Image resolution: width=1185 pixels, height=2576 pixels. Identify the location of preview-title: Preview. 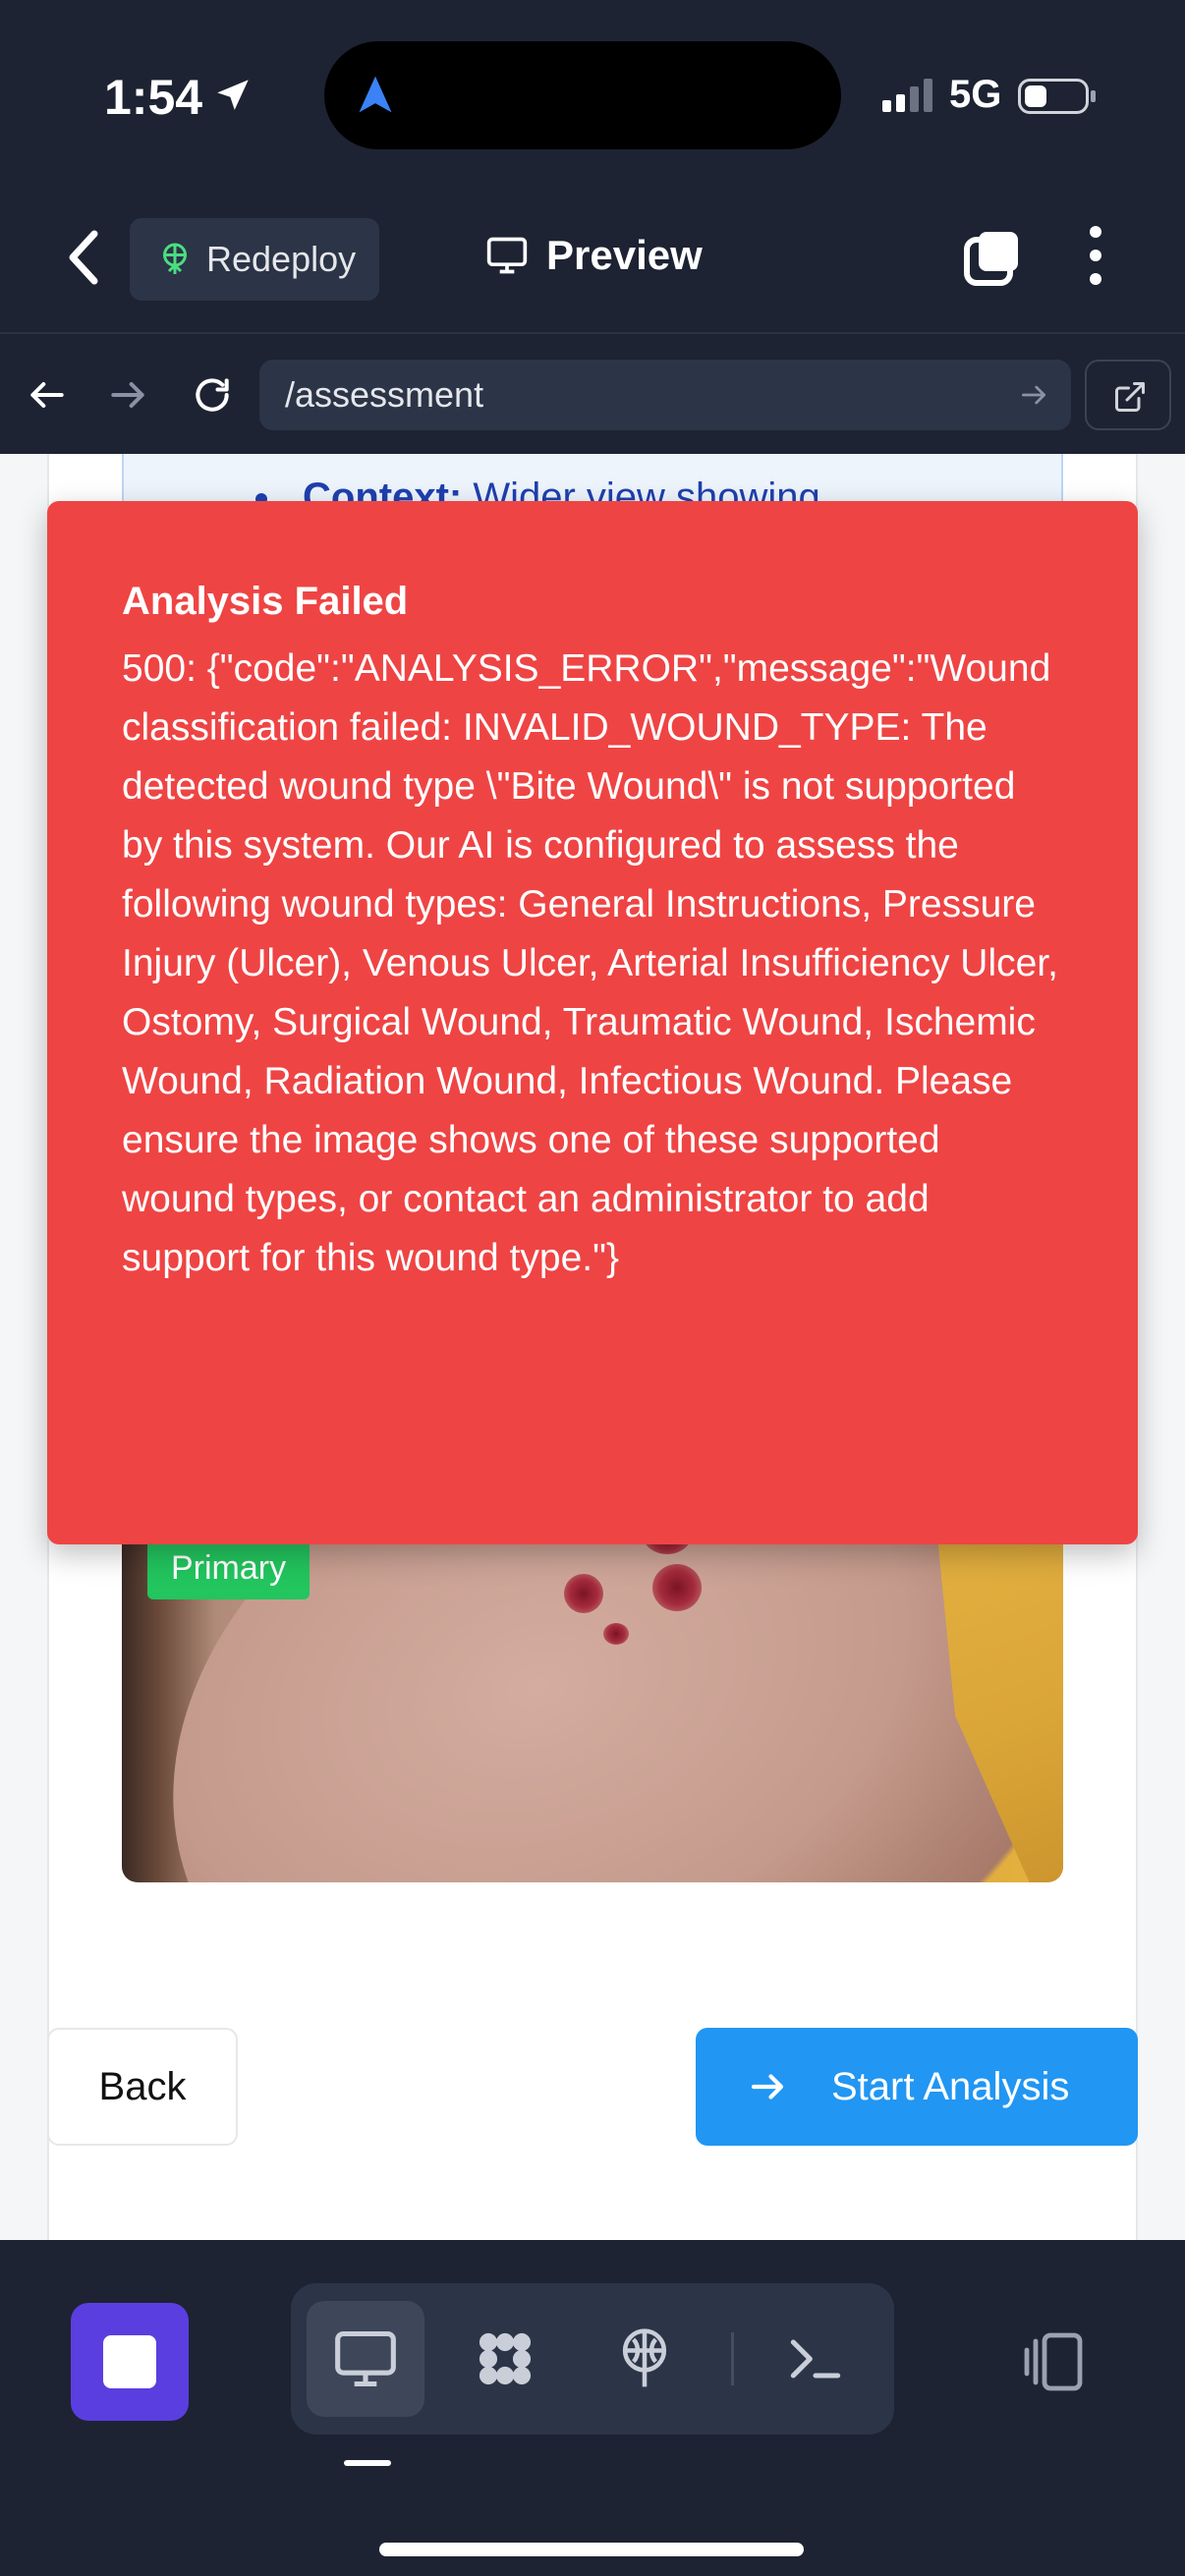
(594, 255).